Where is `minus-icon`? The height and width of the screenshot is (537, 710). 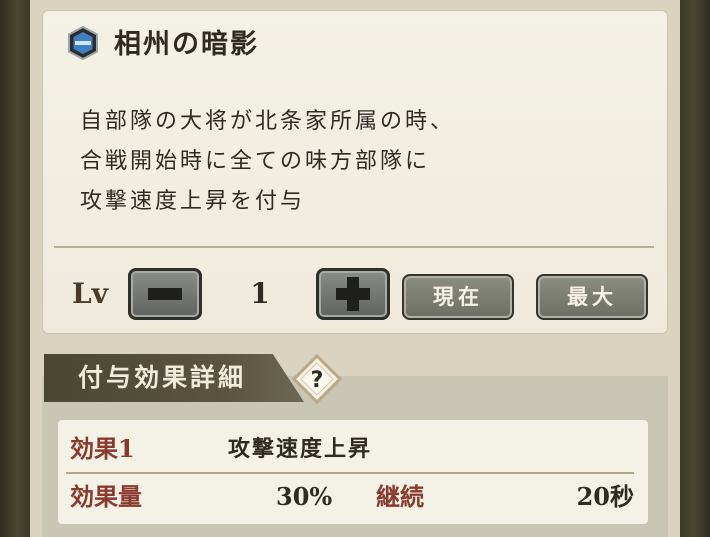
minus-icon is located at coordinates (165, 294).